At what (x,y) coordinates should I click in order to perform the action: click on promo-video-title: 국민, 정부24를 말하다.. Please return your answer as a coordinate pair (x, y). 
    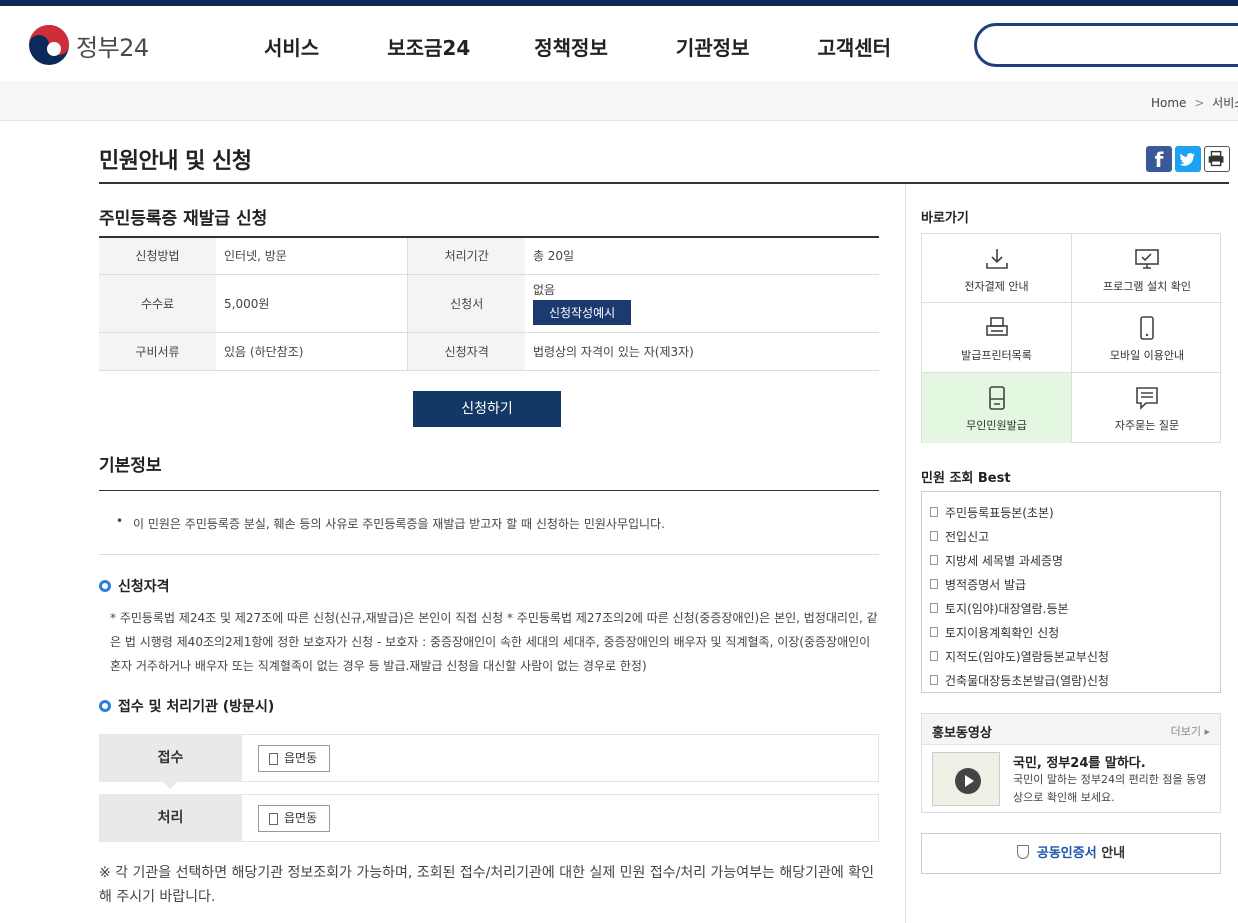
    Looking at the image, I should click on (1079, 761).